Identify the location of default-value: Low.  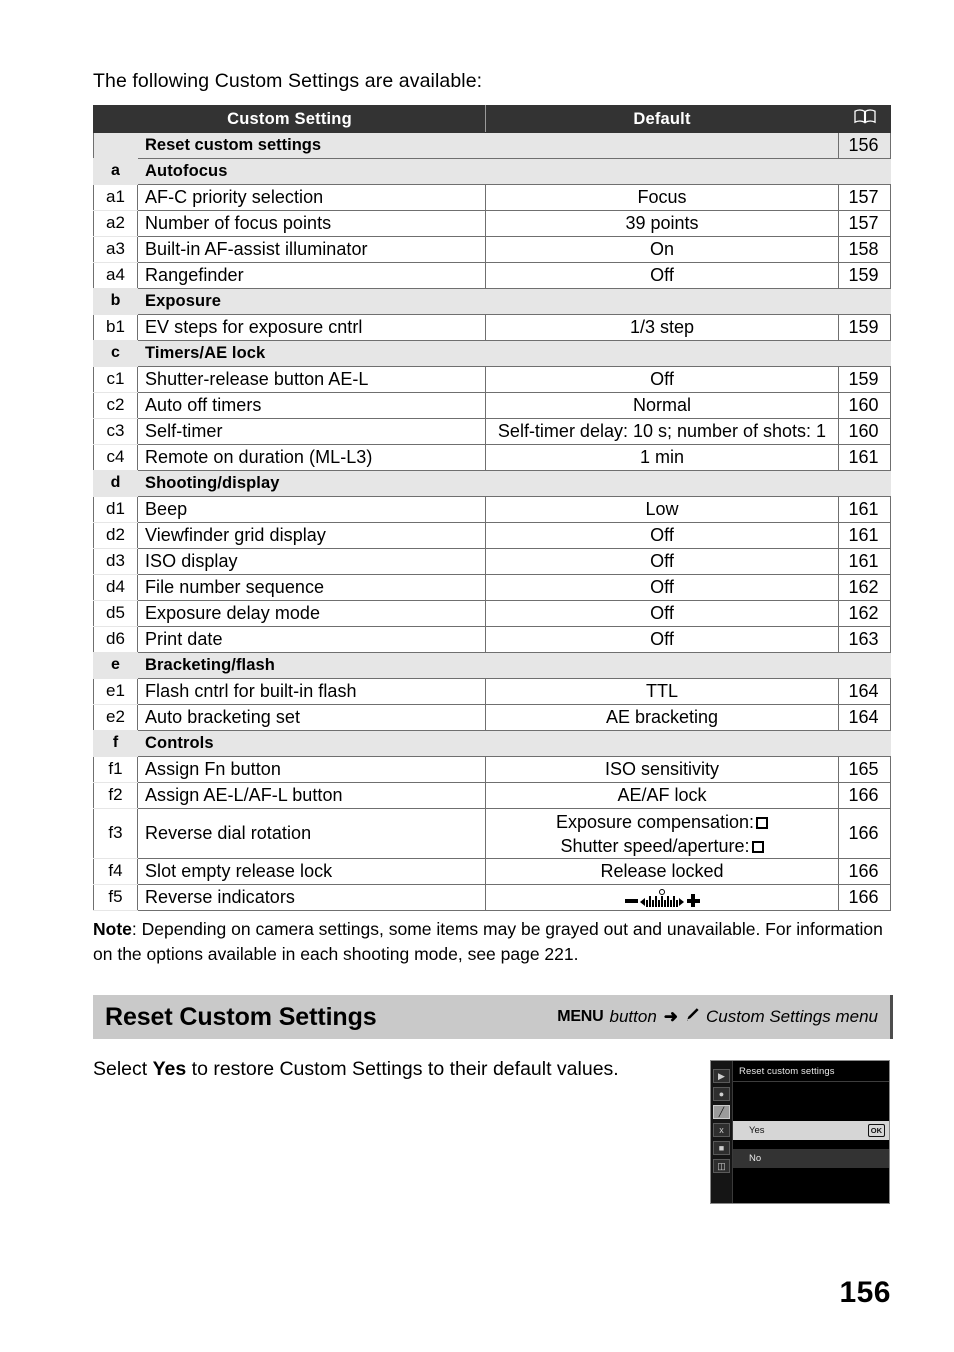
(662, 509).